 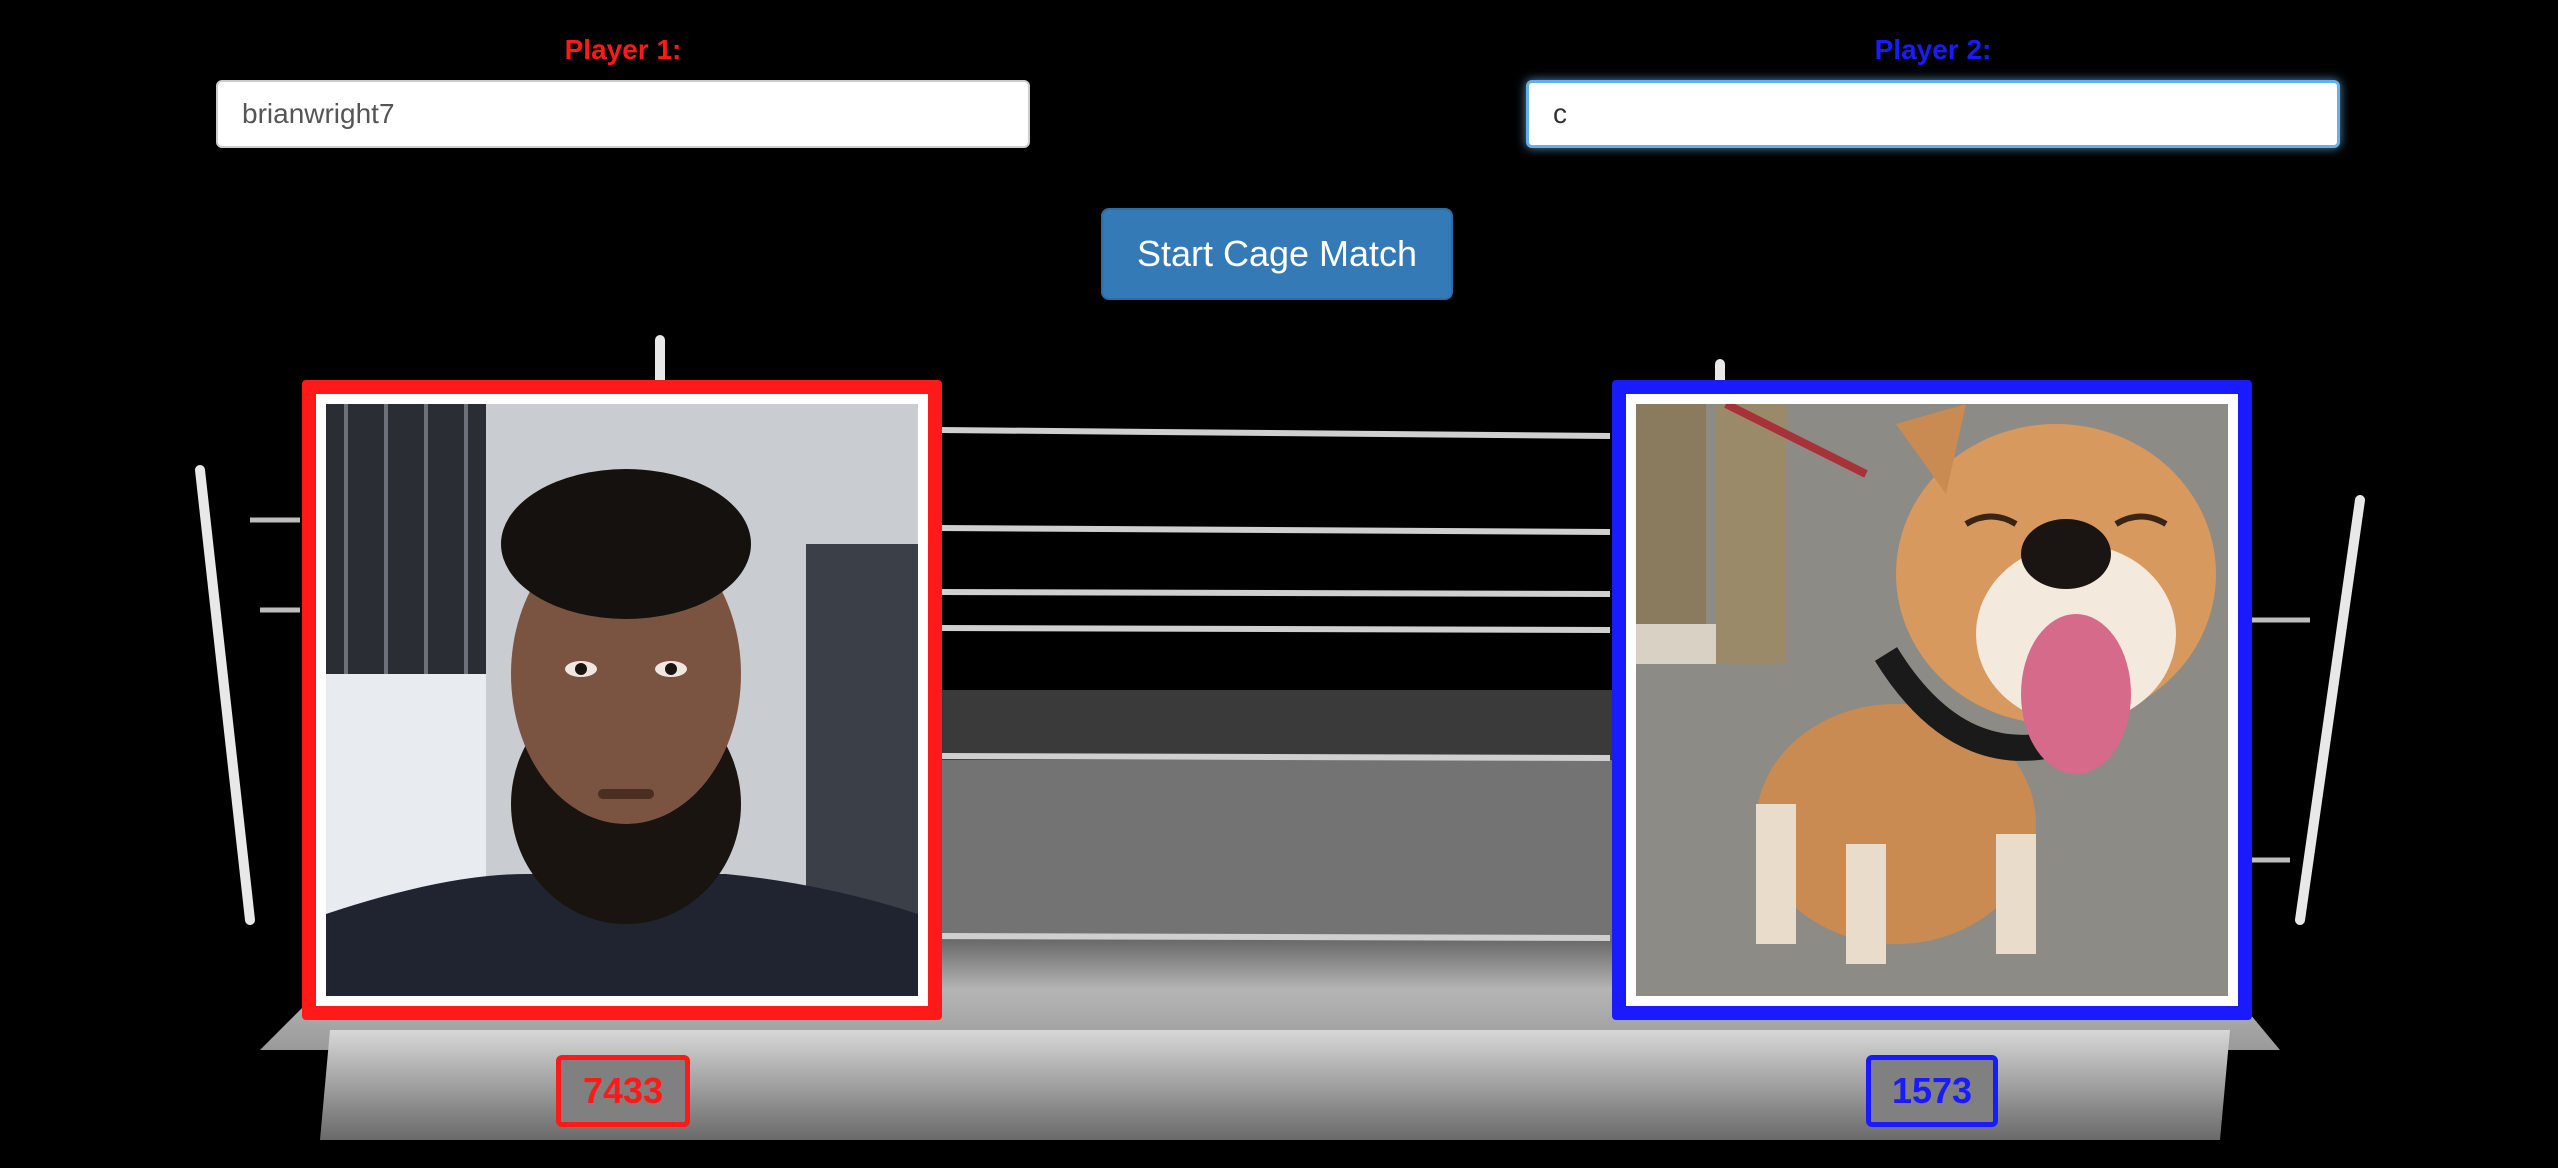 I want to click on player-2-avatar-photo, so click(x=1932, y=700).